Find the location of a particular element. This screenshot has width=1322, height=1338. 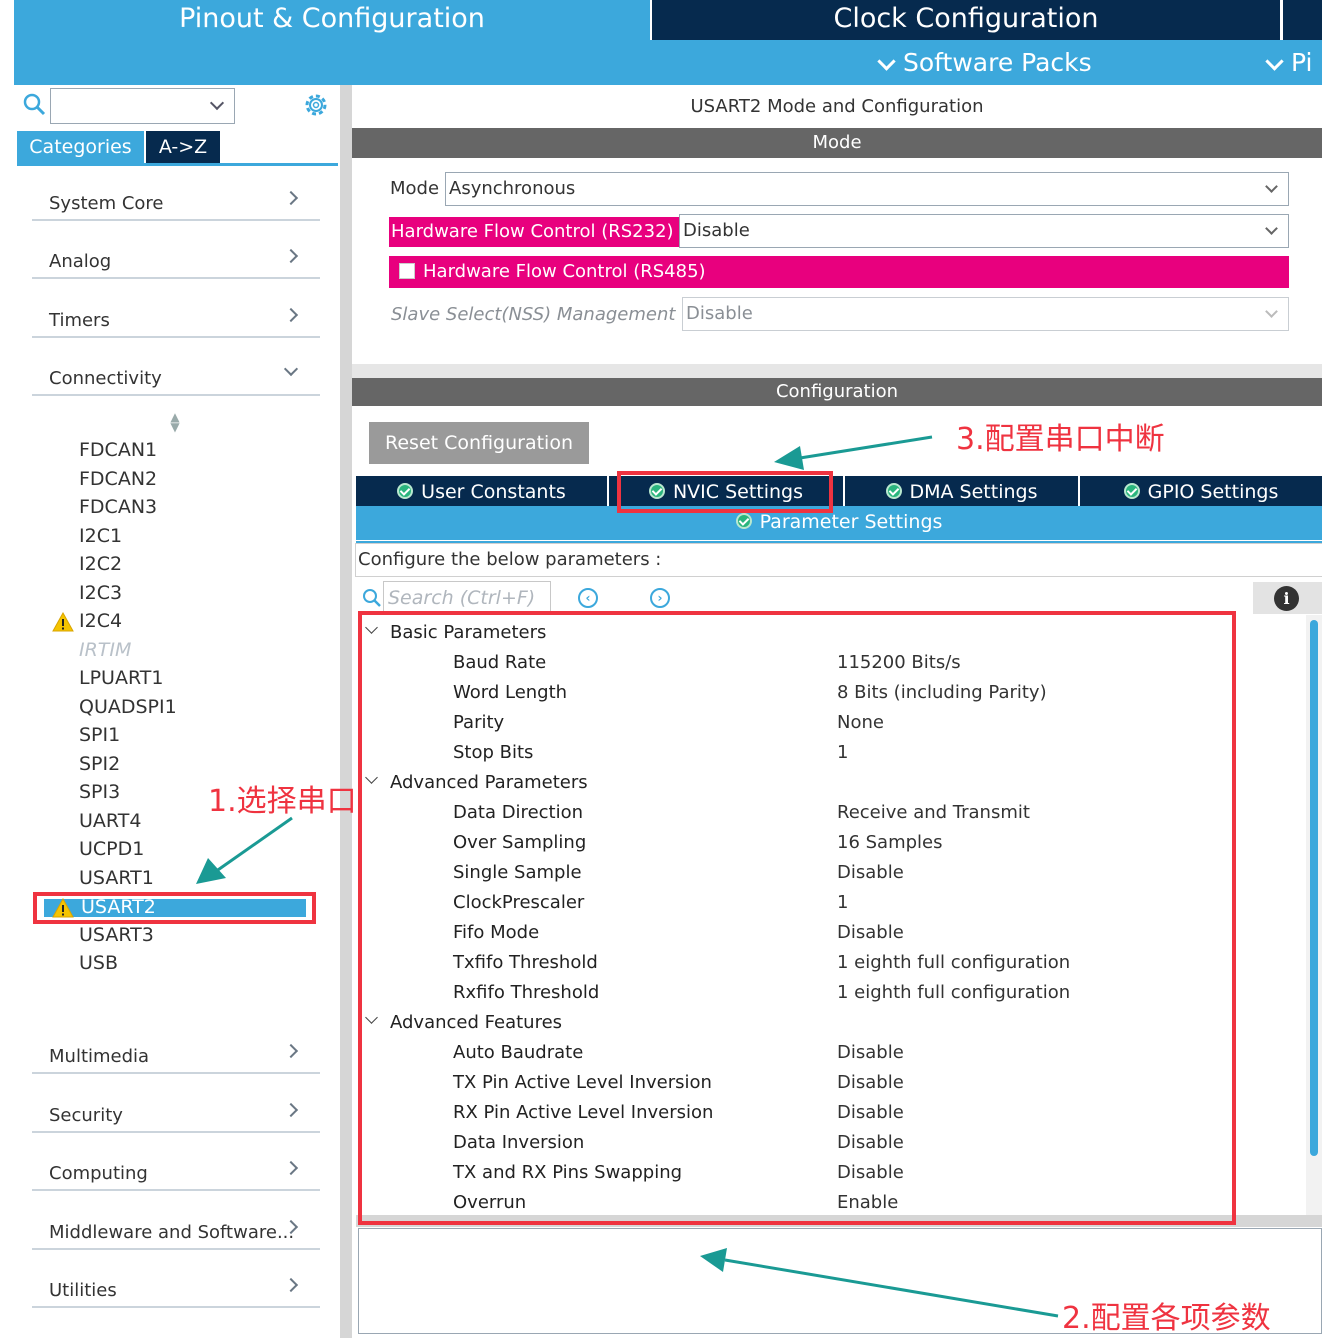

tab-gpio-settings-label: GPIO Settings is located at coordinates (1213, 492).